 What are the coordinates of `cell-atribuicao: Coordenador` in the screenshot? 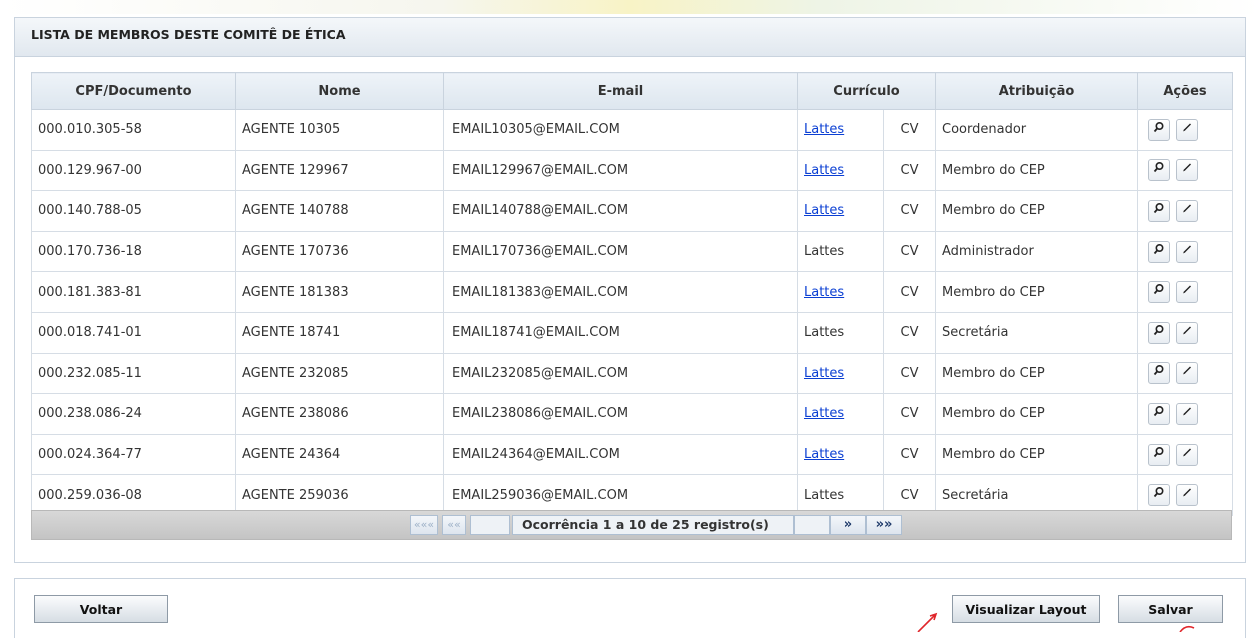 It's located at (1037, 130).